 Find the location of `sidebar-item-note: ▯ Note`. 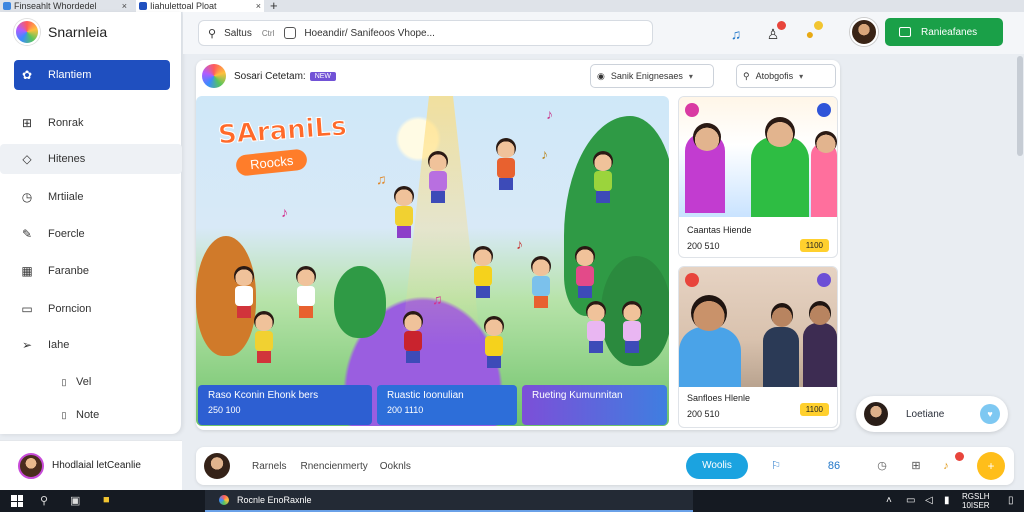

sidebar-item-note: ▯ Note is located at coordinates (92, 415).